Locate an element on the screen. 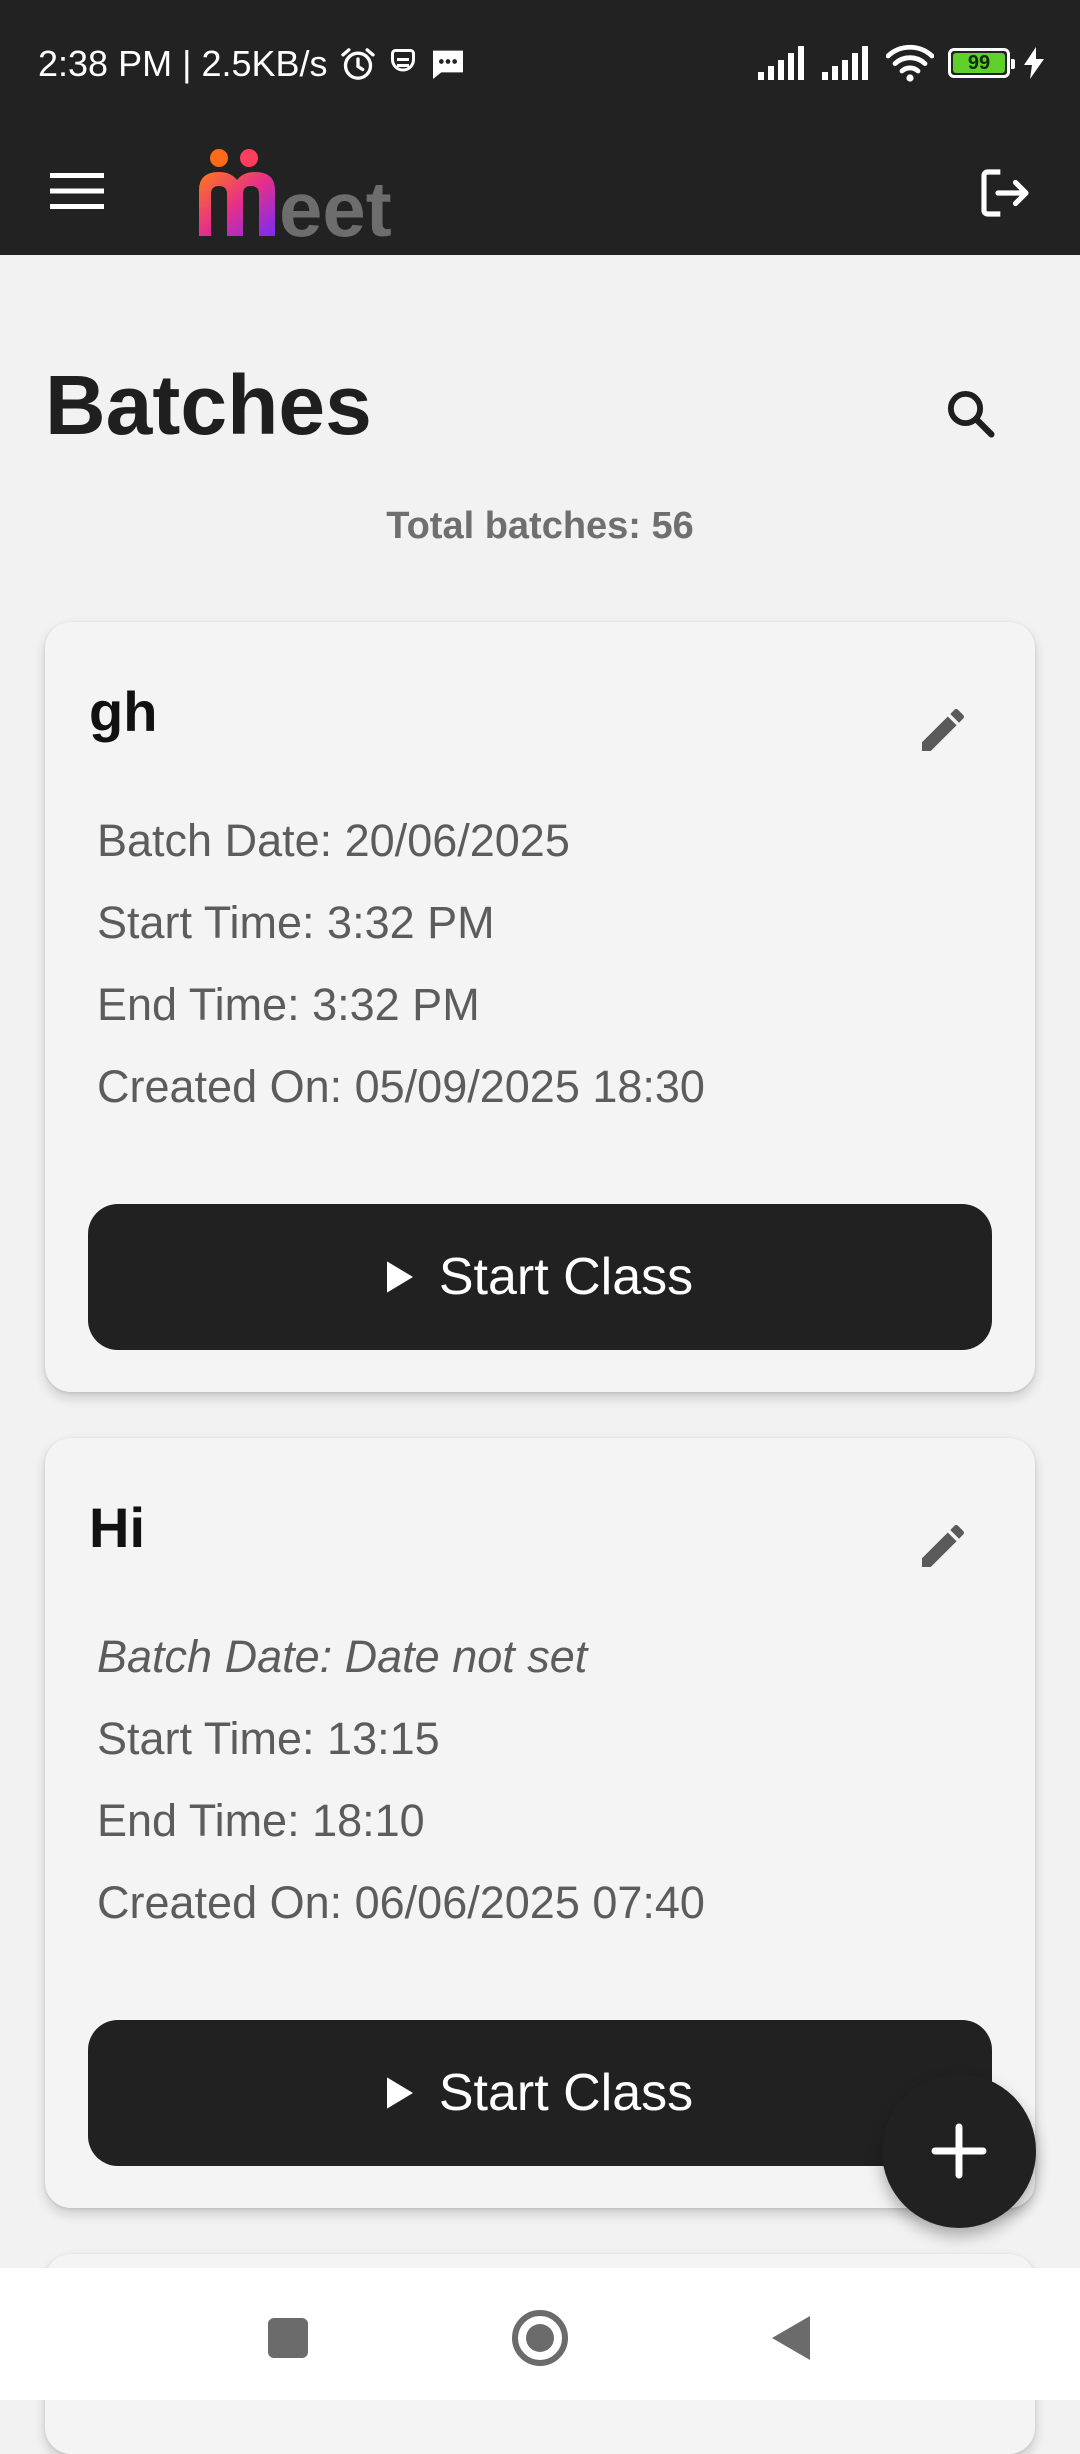 The image size is (1080, 2454). status-bar: 2:38 PM | 2.5KB/s 99 is located at coordinates (540, 64).